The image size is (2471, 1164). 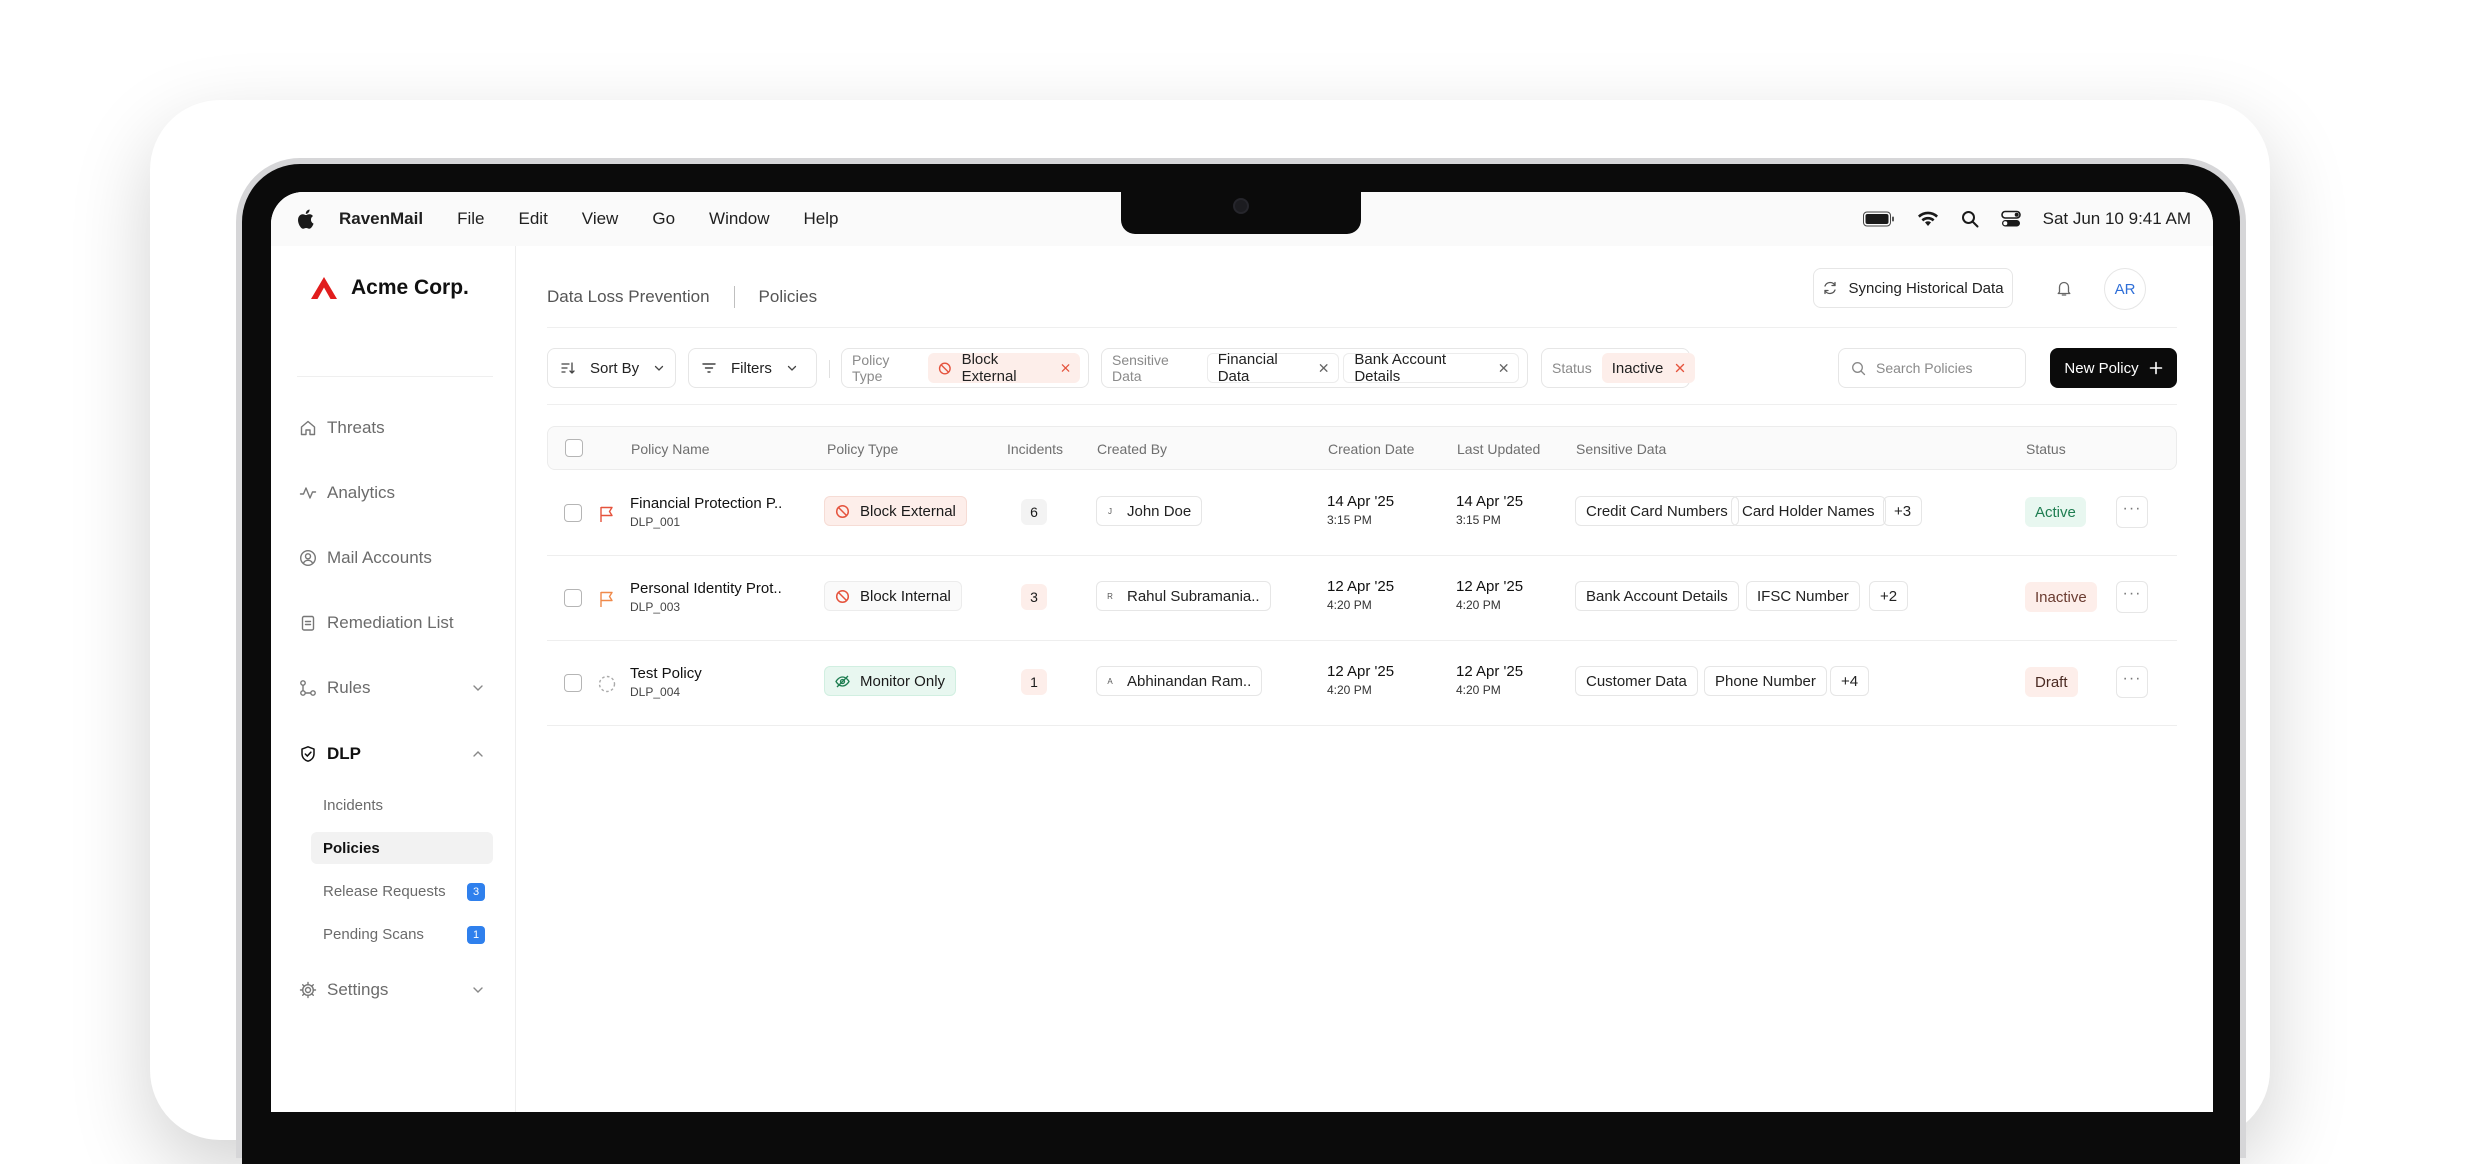 What do you see at coordinates (739, 219) in the screenshot?
I see `menu-window: Window` at bounding box center [739, 219].